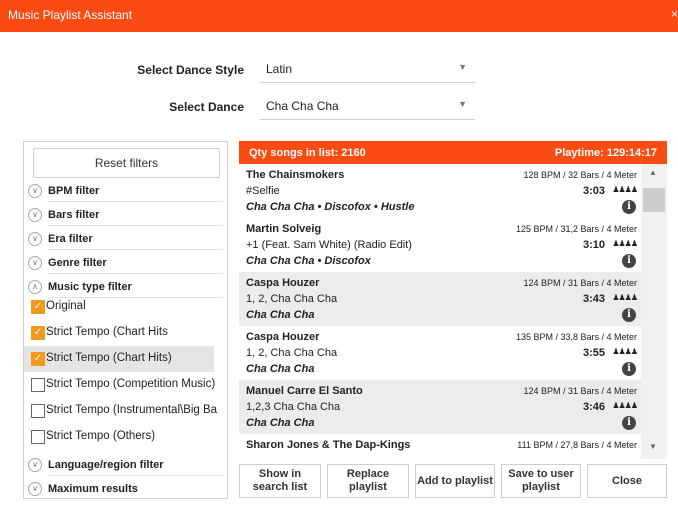 Image resolution: width=678 pixels, height=516 pixels. What do you see at coordinates (295, 175) in the screenshot?
I see `song-artist: The Chainsmokers` at bounding box center [295, 175].